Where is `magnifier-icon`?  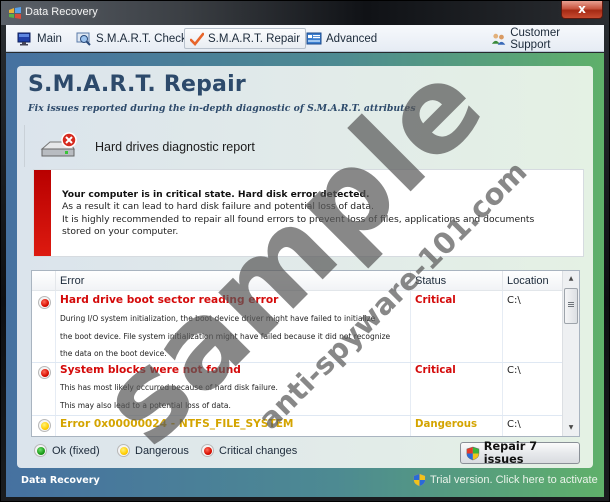 magnifier-icon is located at coordinates (83, 39).